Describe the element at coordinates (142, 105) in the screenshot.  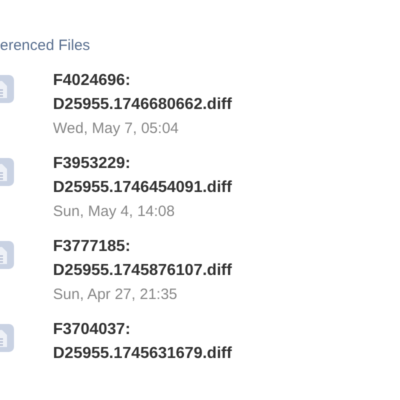
I see `file-name: D25955.1746680662.diff` at that location.